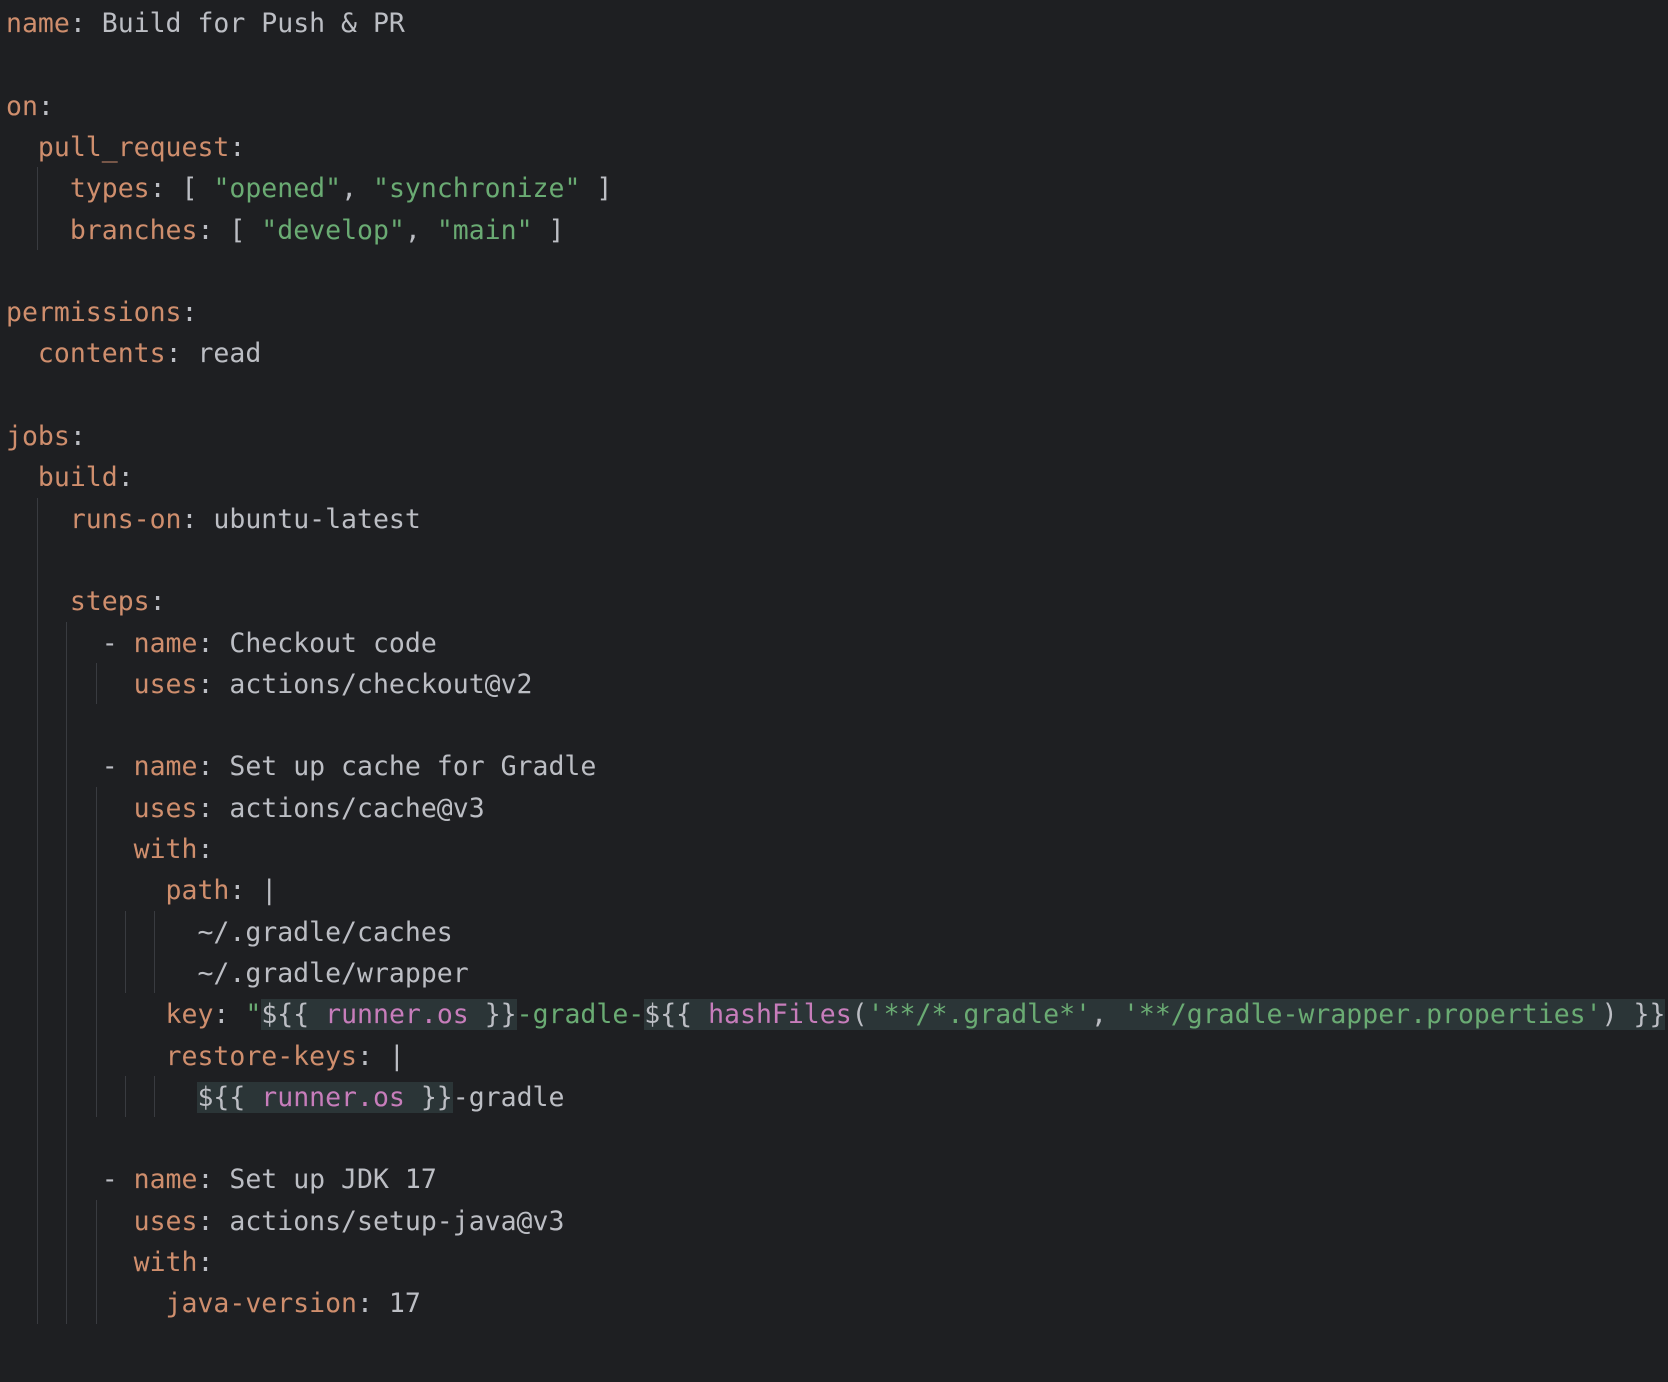  Describe the element at coordinates (94, 313) in the screenshot. I see `code-token: permissions` at that location.